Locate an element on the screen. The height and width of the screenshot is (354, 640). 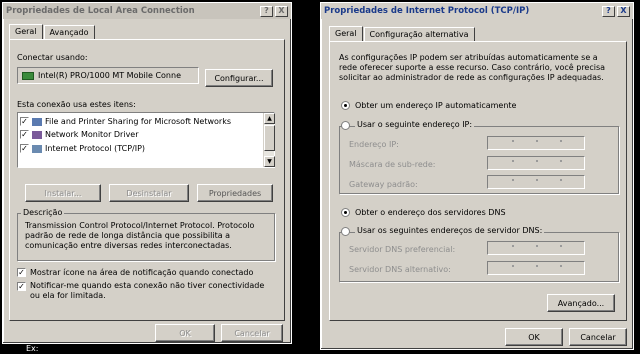
properties-button: Propriedades is located at coordinates (235, 193).